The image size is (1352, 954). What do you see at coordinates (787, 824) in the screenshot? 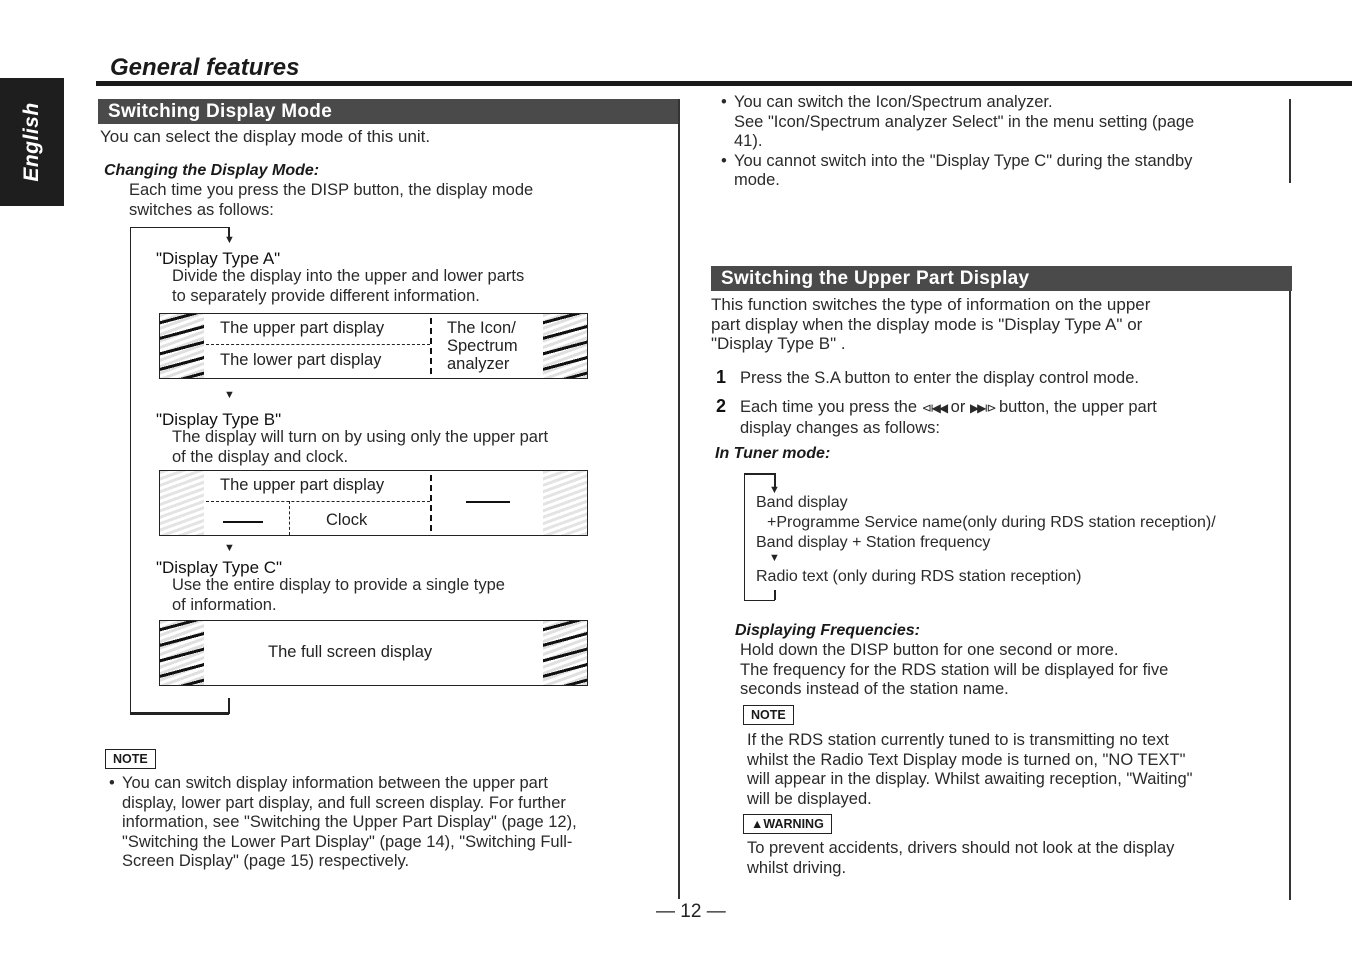
I see `warning-label: ▲WARNING` at bounding box center [787, 824].